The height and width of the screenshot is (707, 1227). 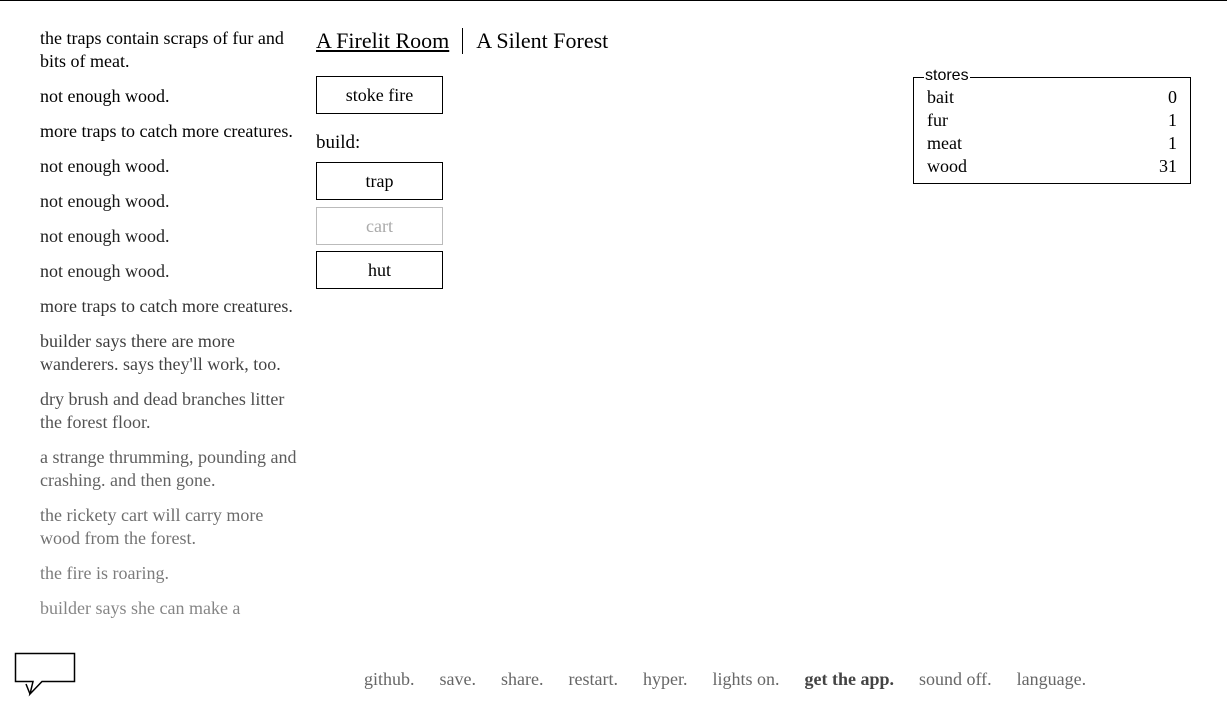 I want to click on header-divider, so click(x=463, y=41).